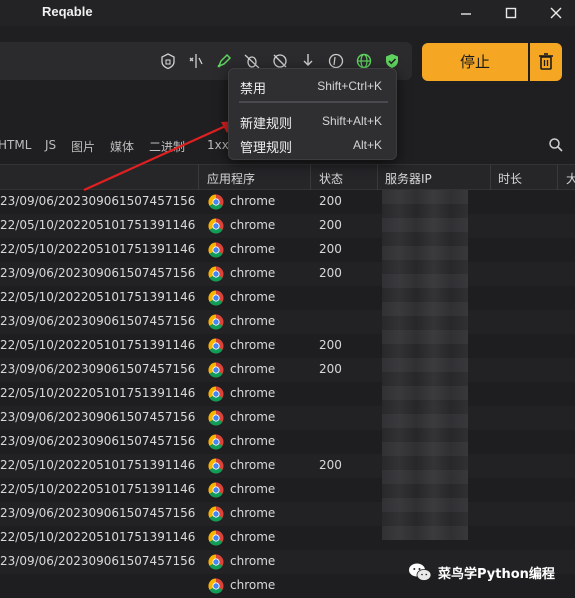  What do you see at coordinates (556, 145) in the screenshot?
I see `search-icon` at bounding box center [556, 145].